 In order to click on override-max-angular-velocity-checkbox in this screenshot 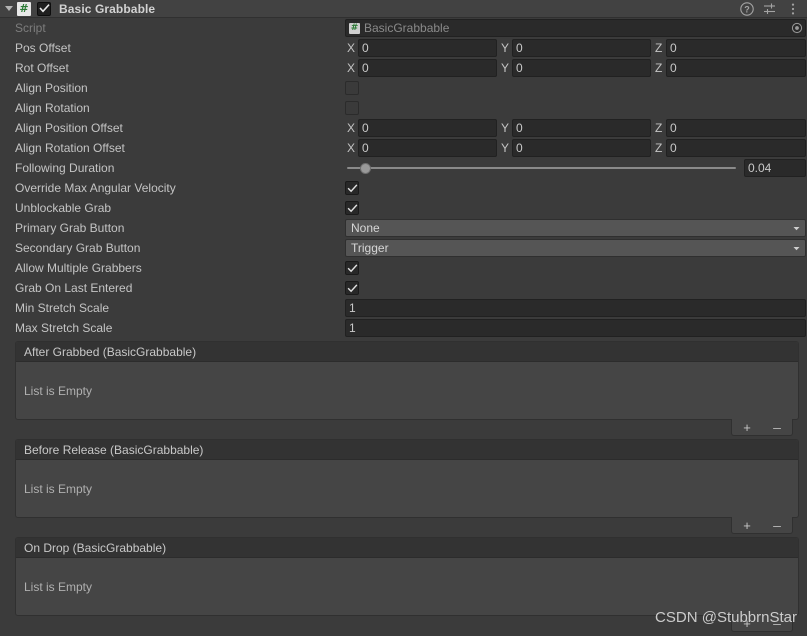, I will do `click(352, 188)`.